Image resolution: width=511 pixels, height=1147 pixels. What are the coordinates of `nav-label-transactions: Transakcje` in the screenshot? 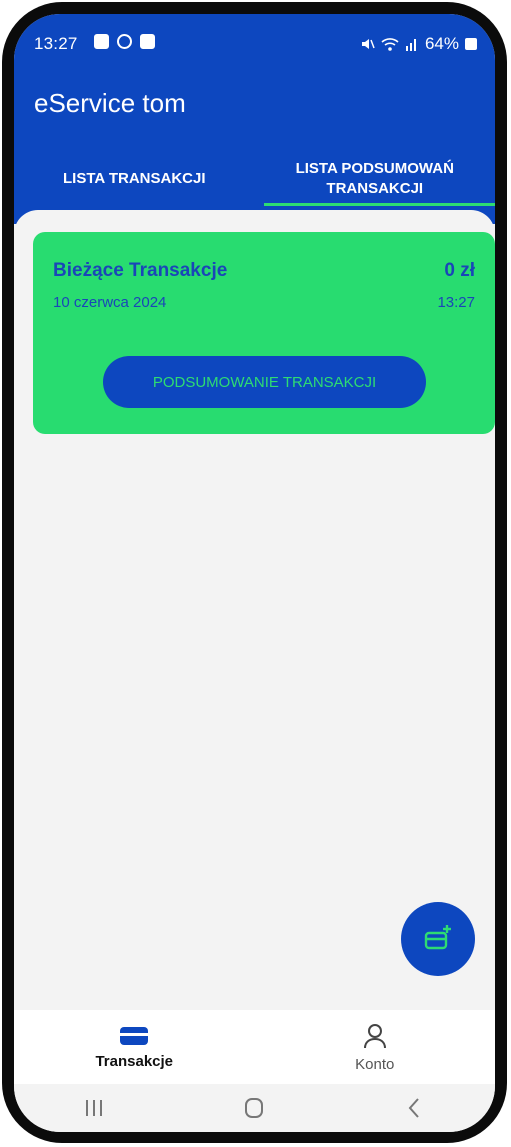 It's located at (134, 1061).